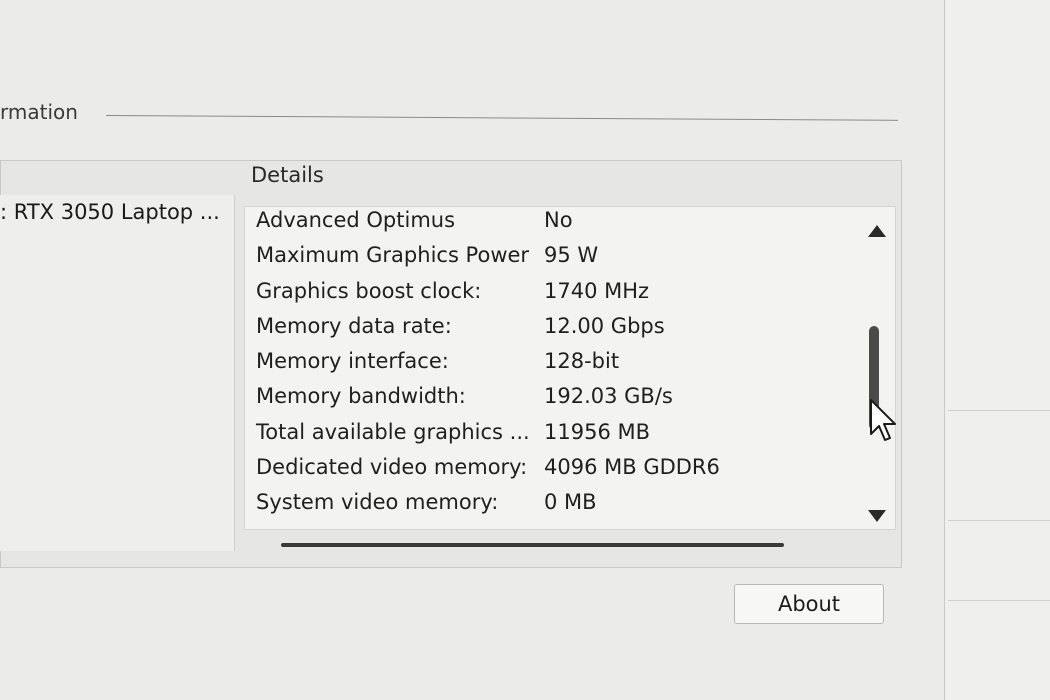  What do you see at coordinates (809, 604) in the screenshot?
I see `about-button: About` at bounding box center [809, 604].